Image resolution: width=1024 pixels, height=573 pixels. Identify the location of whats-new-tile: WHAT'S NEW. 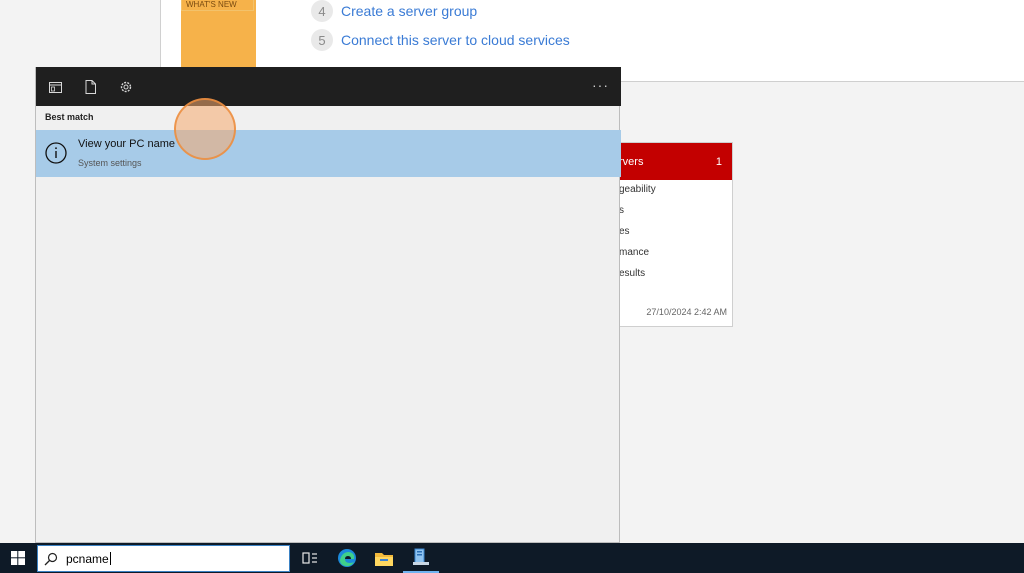
(218, 33).